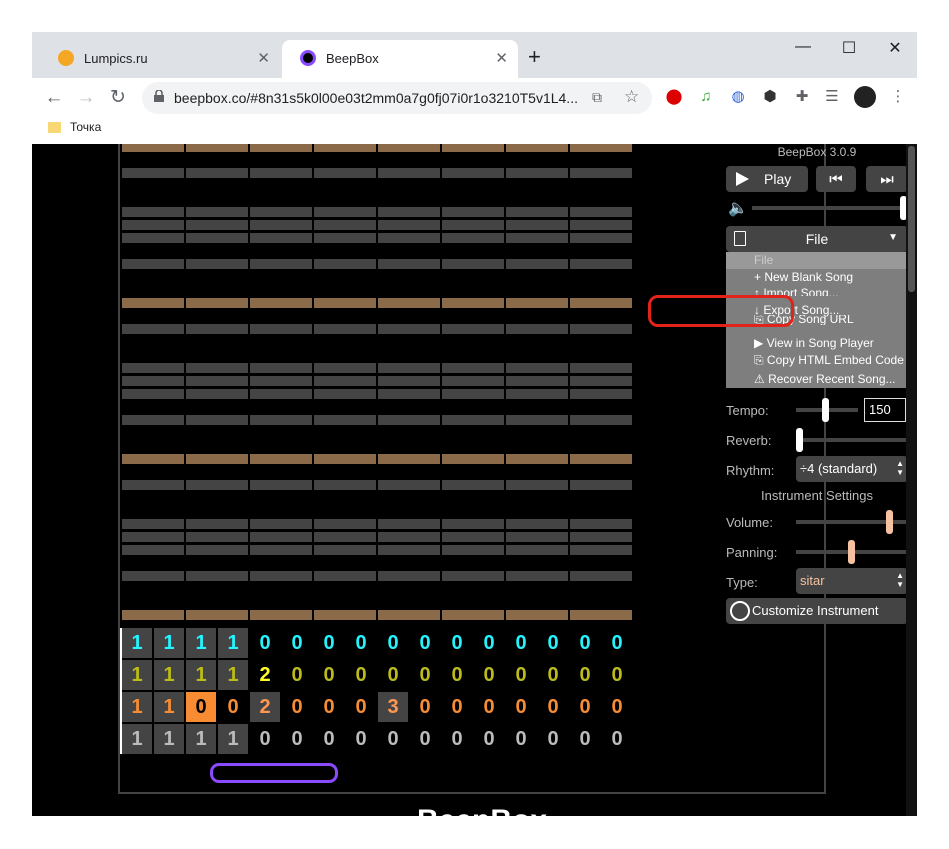 This screenshot has height=849, width=949. What do you see at coordinates (802, 97) in the screenshot?
I see `extensions-puzzle-icon: ✚` at bounding box center [802, 97].